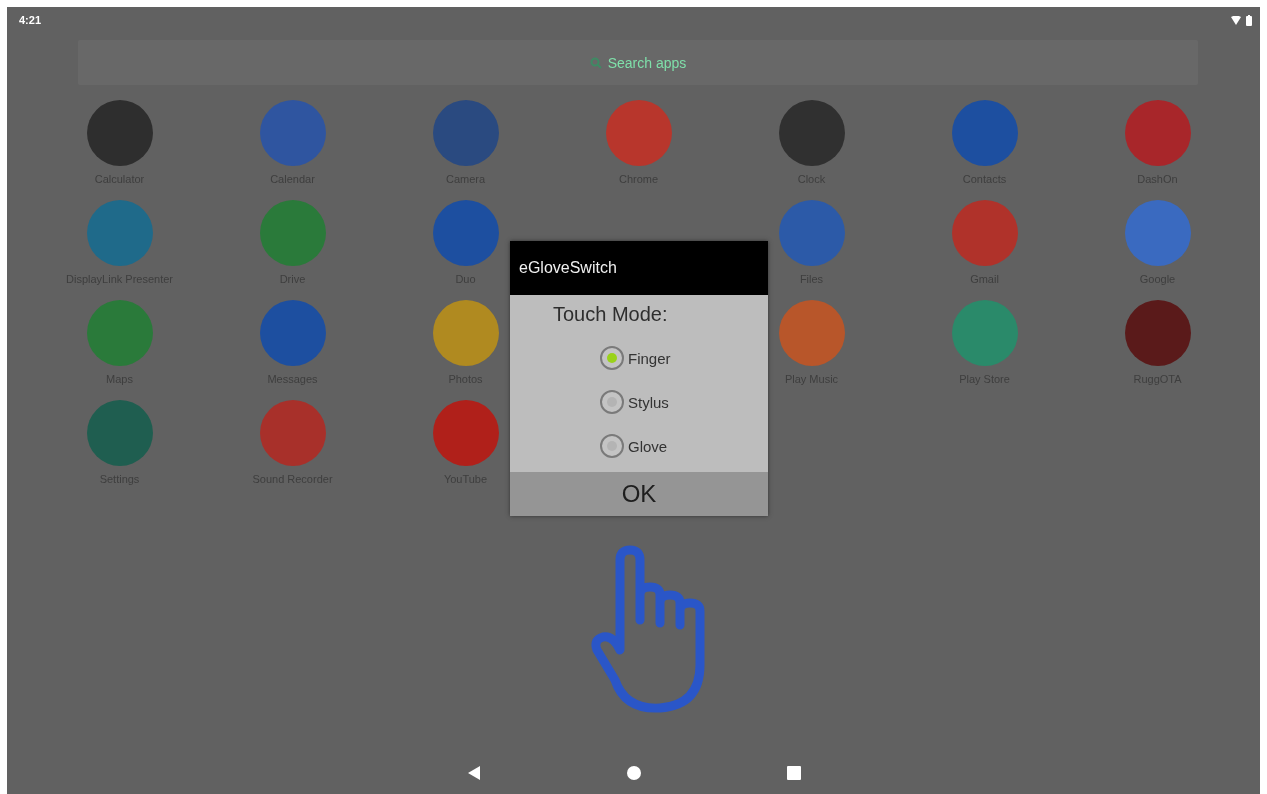  I want to click on wifi-icon, so click(1236, 20).